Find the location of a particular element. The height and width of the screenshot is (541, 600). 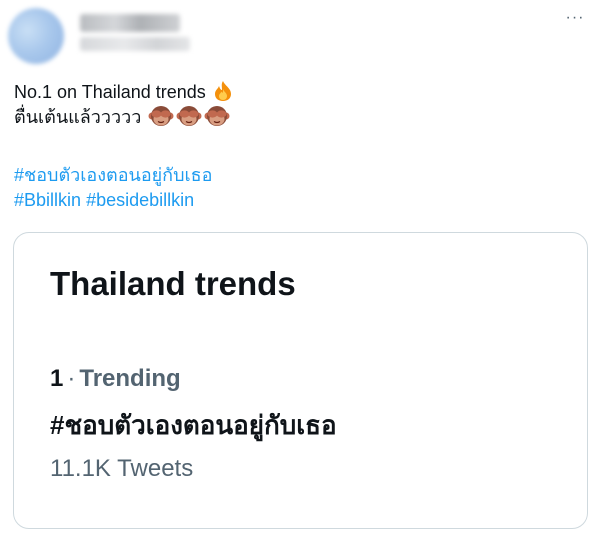

card-title: Thailand trends is located at coordinates (173, 283).